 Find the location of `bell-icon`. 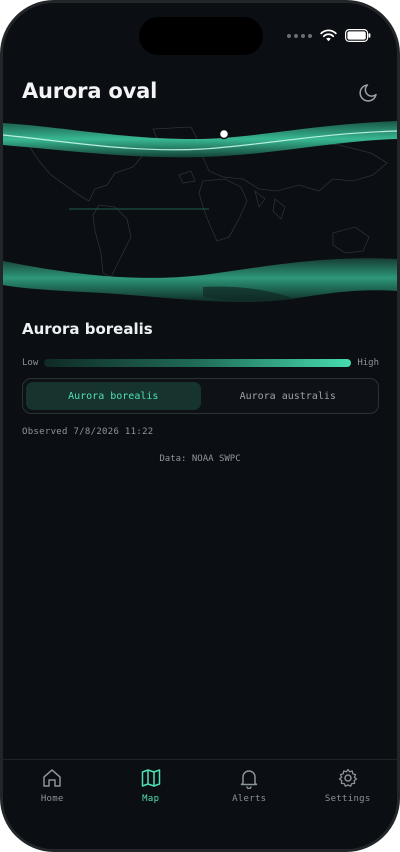

bell-icon is located at coordinates (249, 779).